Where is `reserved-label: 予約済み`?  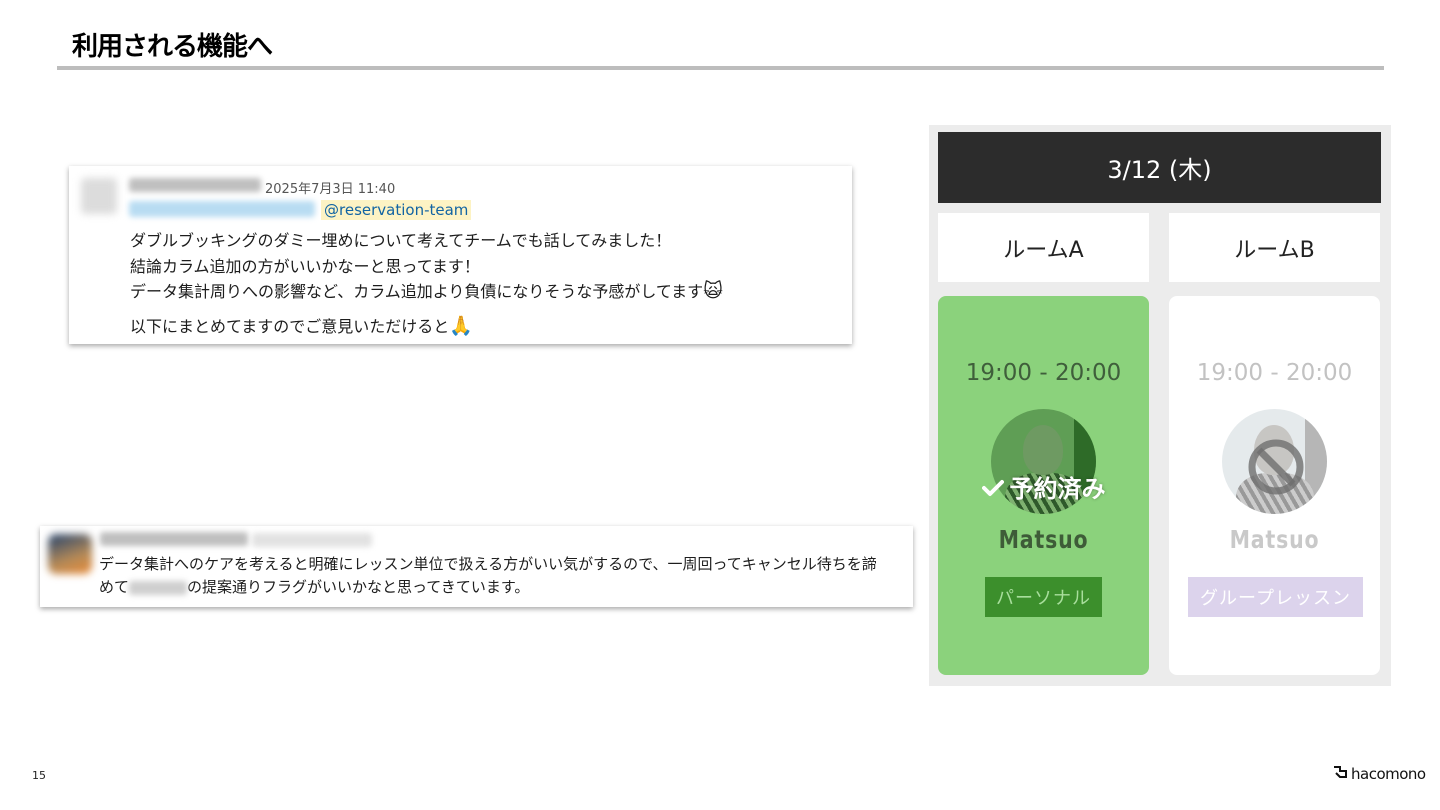 reserved-label: 予約済み is located at coordinates (1057, 489).